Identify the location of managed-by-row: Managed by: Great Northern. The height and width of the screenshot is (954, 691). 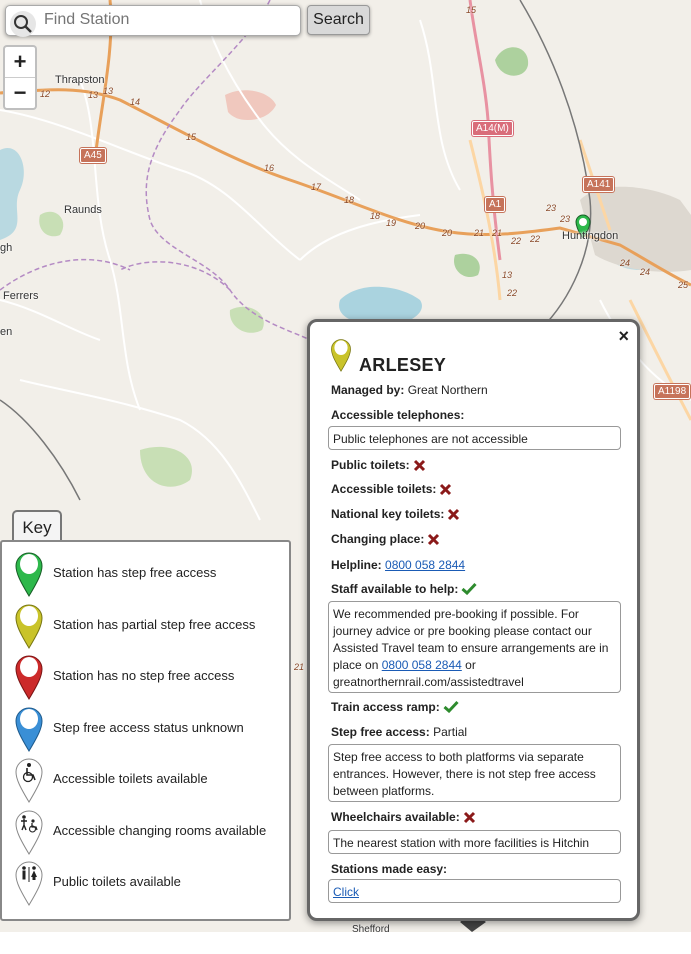
(409, 390).